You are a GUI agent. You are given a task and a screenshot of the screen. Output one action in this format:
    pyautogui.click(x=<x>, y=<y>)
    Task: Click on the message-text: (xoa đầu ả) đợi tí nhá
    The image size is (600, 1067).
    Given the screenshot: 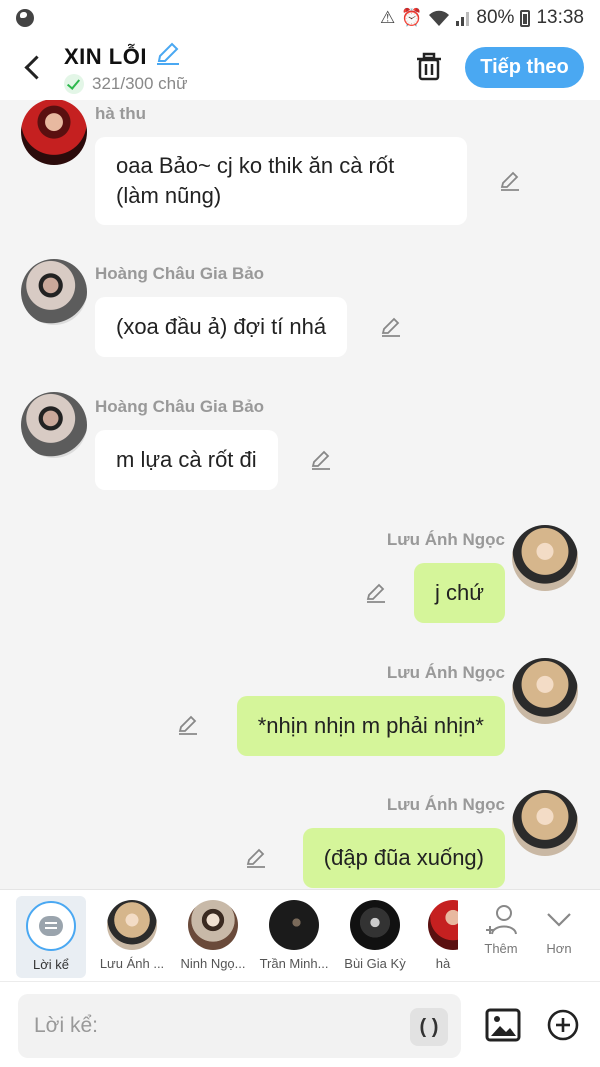 What is the action you would take?
    pyautogui.click(x=221, y=326)
    